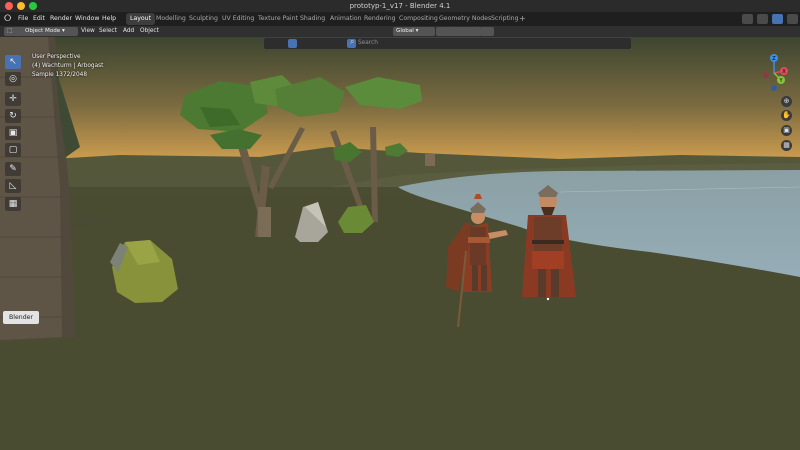  I want to click on perspective-toggle-icon: ▦, so click(786, 145).